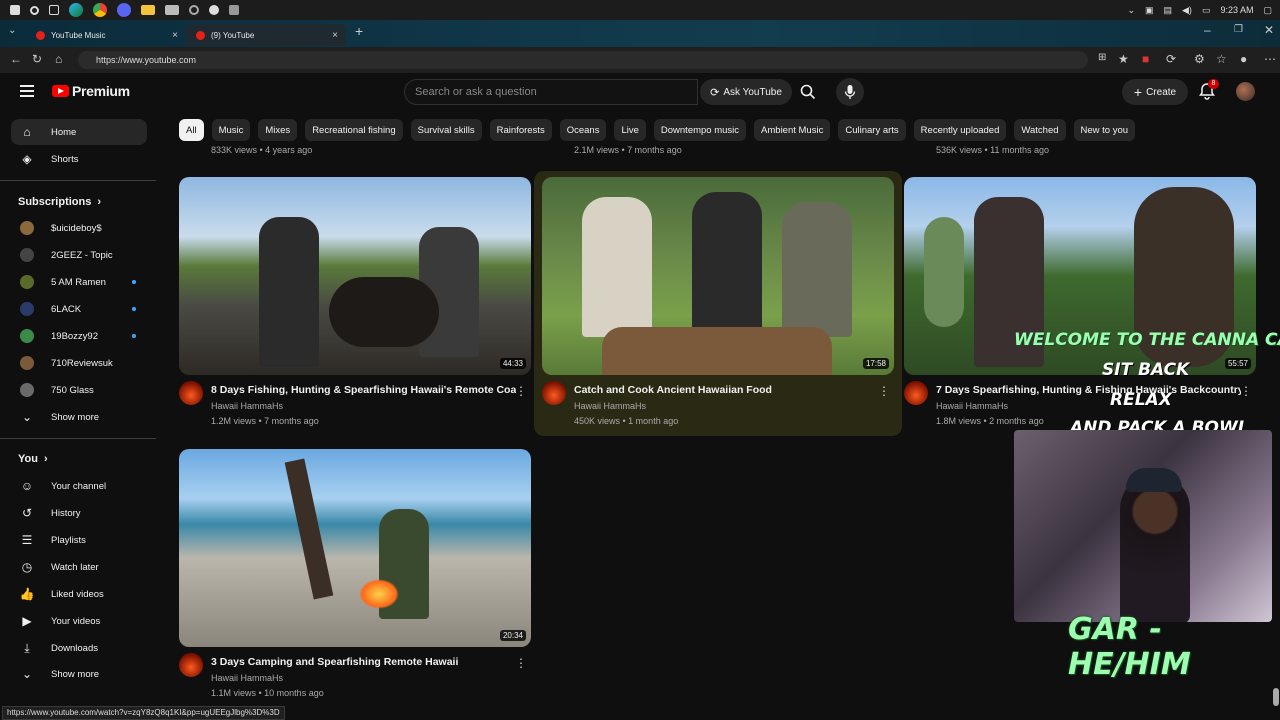 Image resolution: width=1280 pixels, height=720 pixels. I want to click on search-icon, so click(34, 10).